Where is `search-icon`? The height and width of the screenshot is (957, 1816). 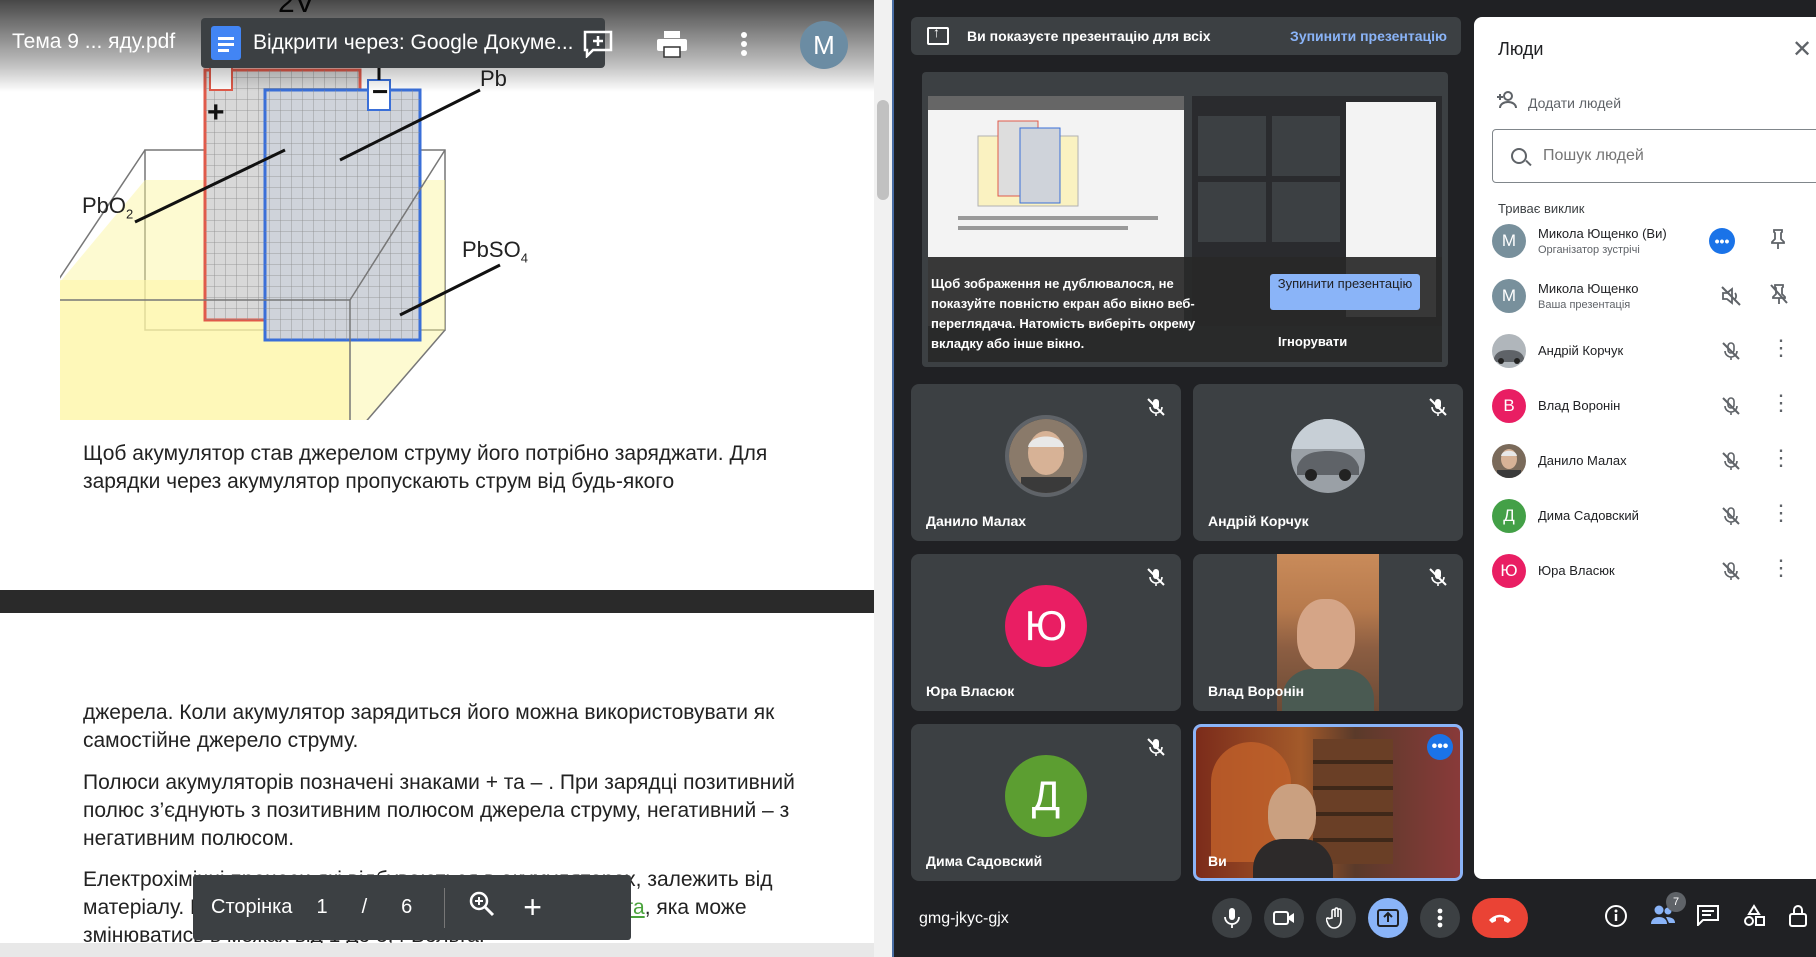
search-icon is located at coordinates (1519, 156).